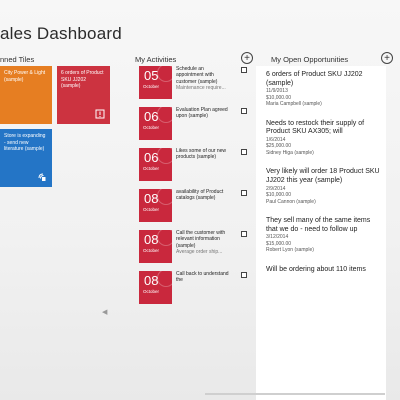 The width and height of the screenshot is (400, 400). What do you see at coordinates (83, 95) in the screenshot?
I see `pinned-tile-opportunity: 6 orders of Product SKU JJ202 (sample)` at bounding box center [83, 95].